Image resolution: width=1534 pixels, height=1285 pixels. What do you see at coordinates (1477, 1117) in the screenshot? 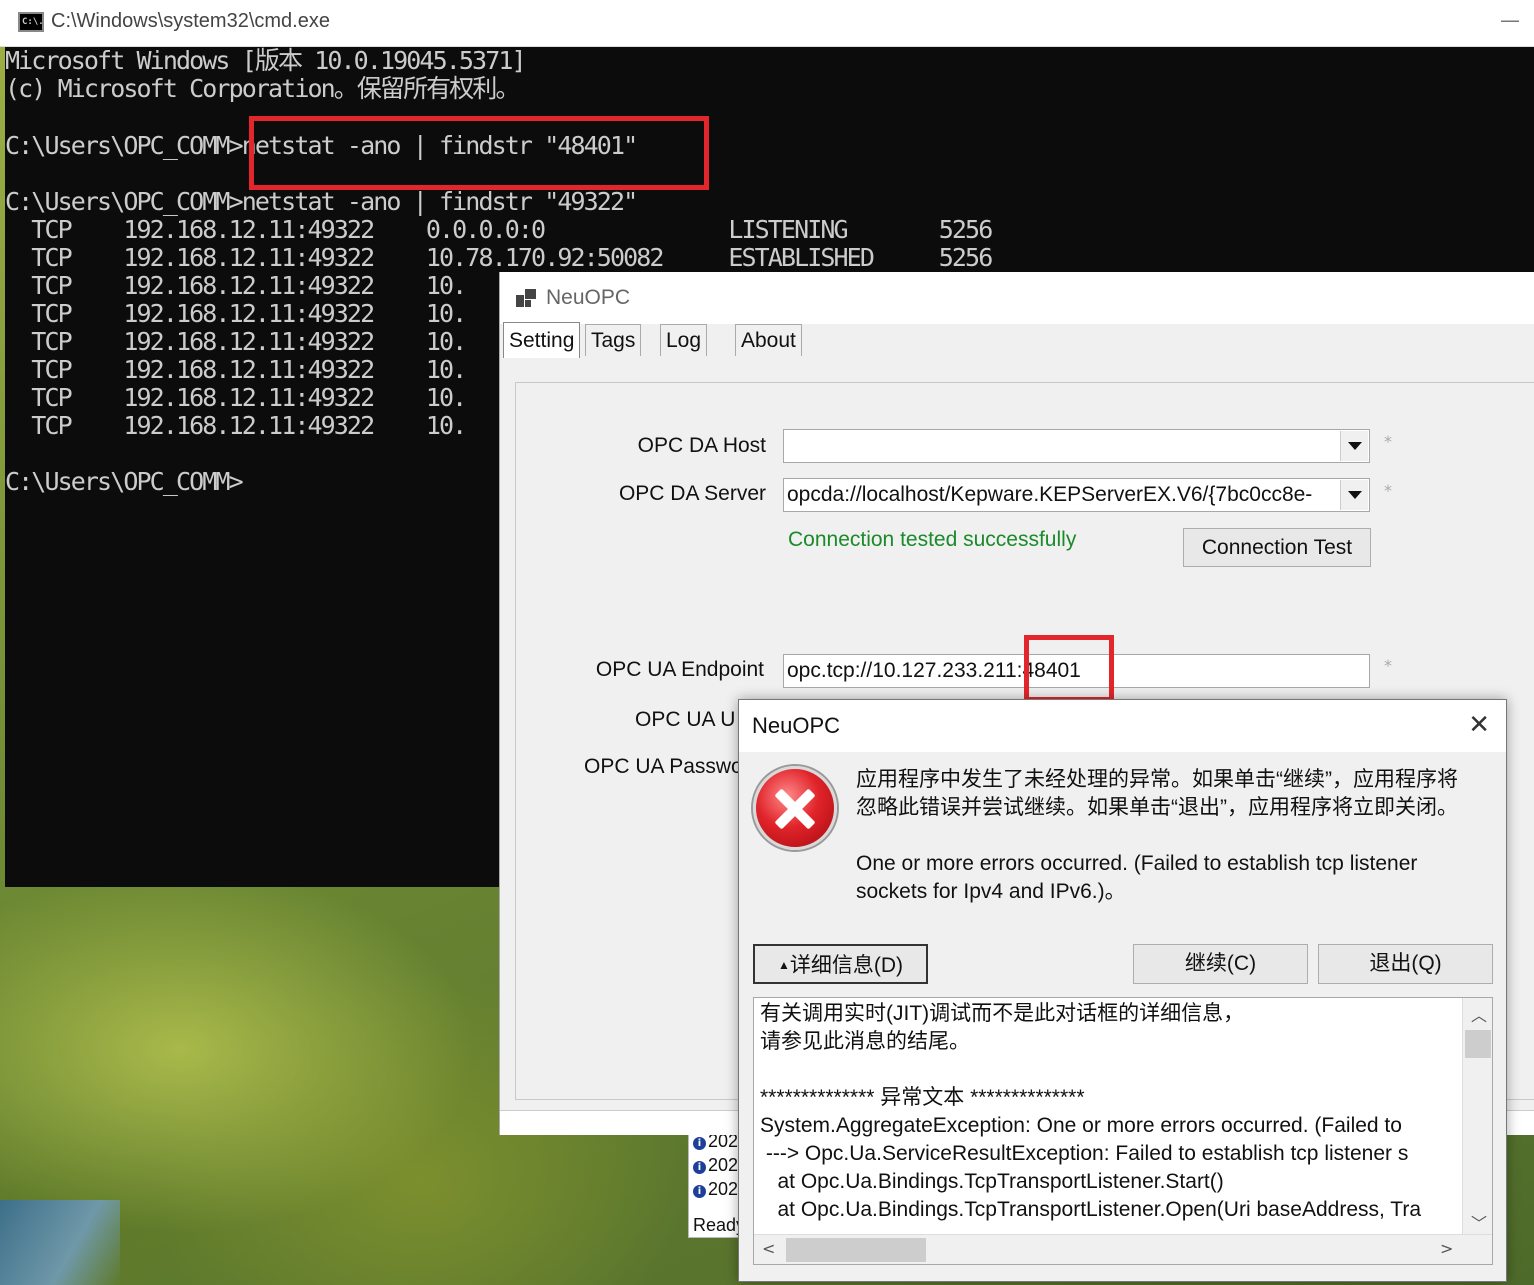
I see `vertical-scrollbar: ︿ ﹀` at bounding box center [1477, 1117].